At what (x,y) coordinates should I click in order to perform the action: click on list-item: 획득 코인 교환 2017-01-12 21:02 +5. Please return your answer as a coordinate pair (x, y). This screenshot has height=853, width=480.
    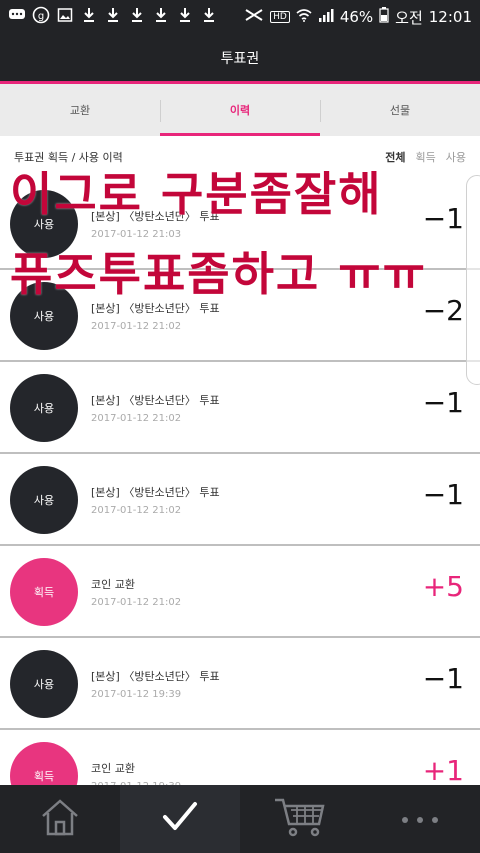
    Looking at the image, I should click on (240, 592).